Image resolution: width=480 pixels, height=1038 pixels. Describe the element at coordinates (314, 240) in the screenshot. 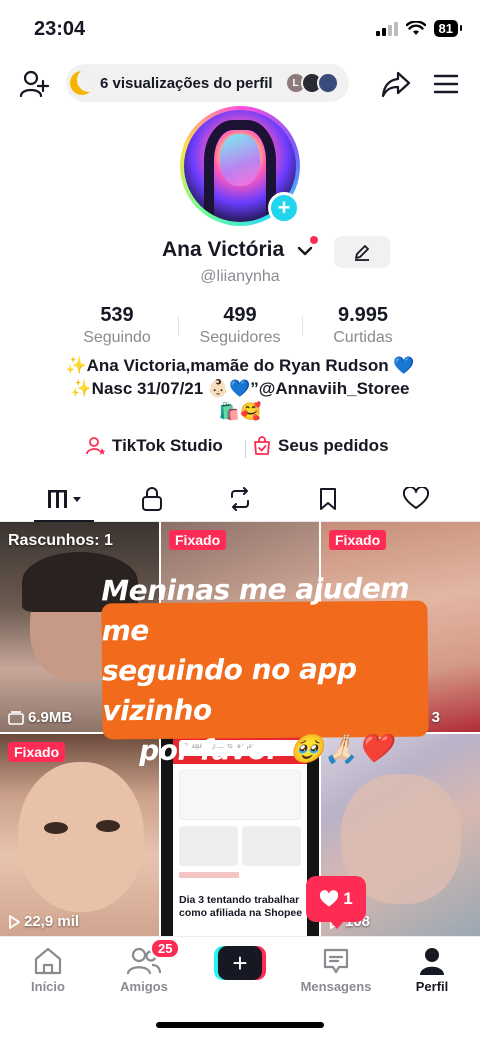

I see `notification-dot` at that location.